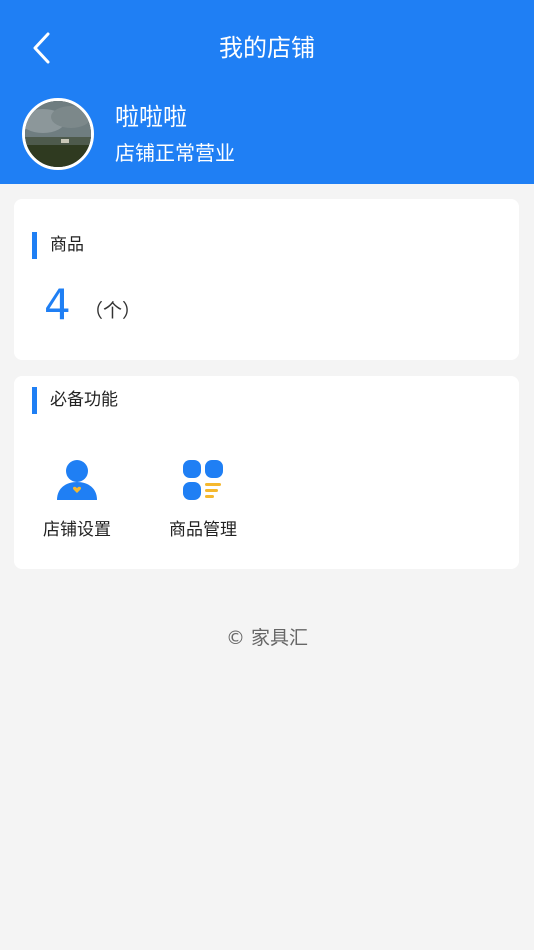  What do you see at coordinates (67, 245) in the screenshot?
I see `goods-section-title: 商品` at bounding box center [67, 245].